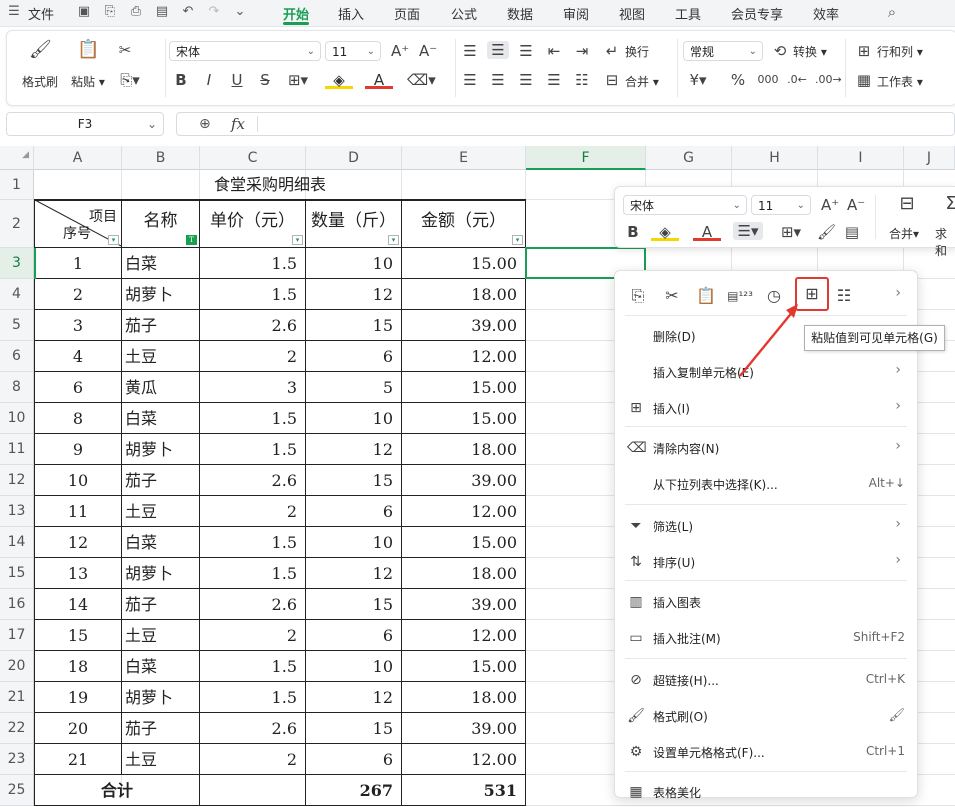  Describe the element at coordinates (766, 752) in the screenshot. I see `context-menu-item: ⚙ 设置单元格格式(F)... Ctrl+1` at that location.